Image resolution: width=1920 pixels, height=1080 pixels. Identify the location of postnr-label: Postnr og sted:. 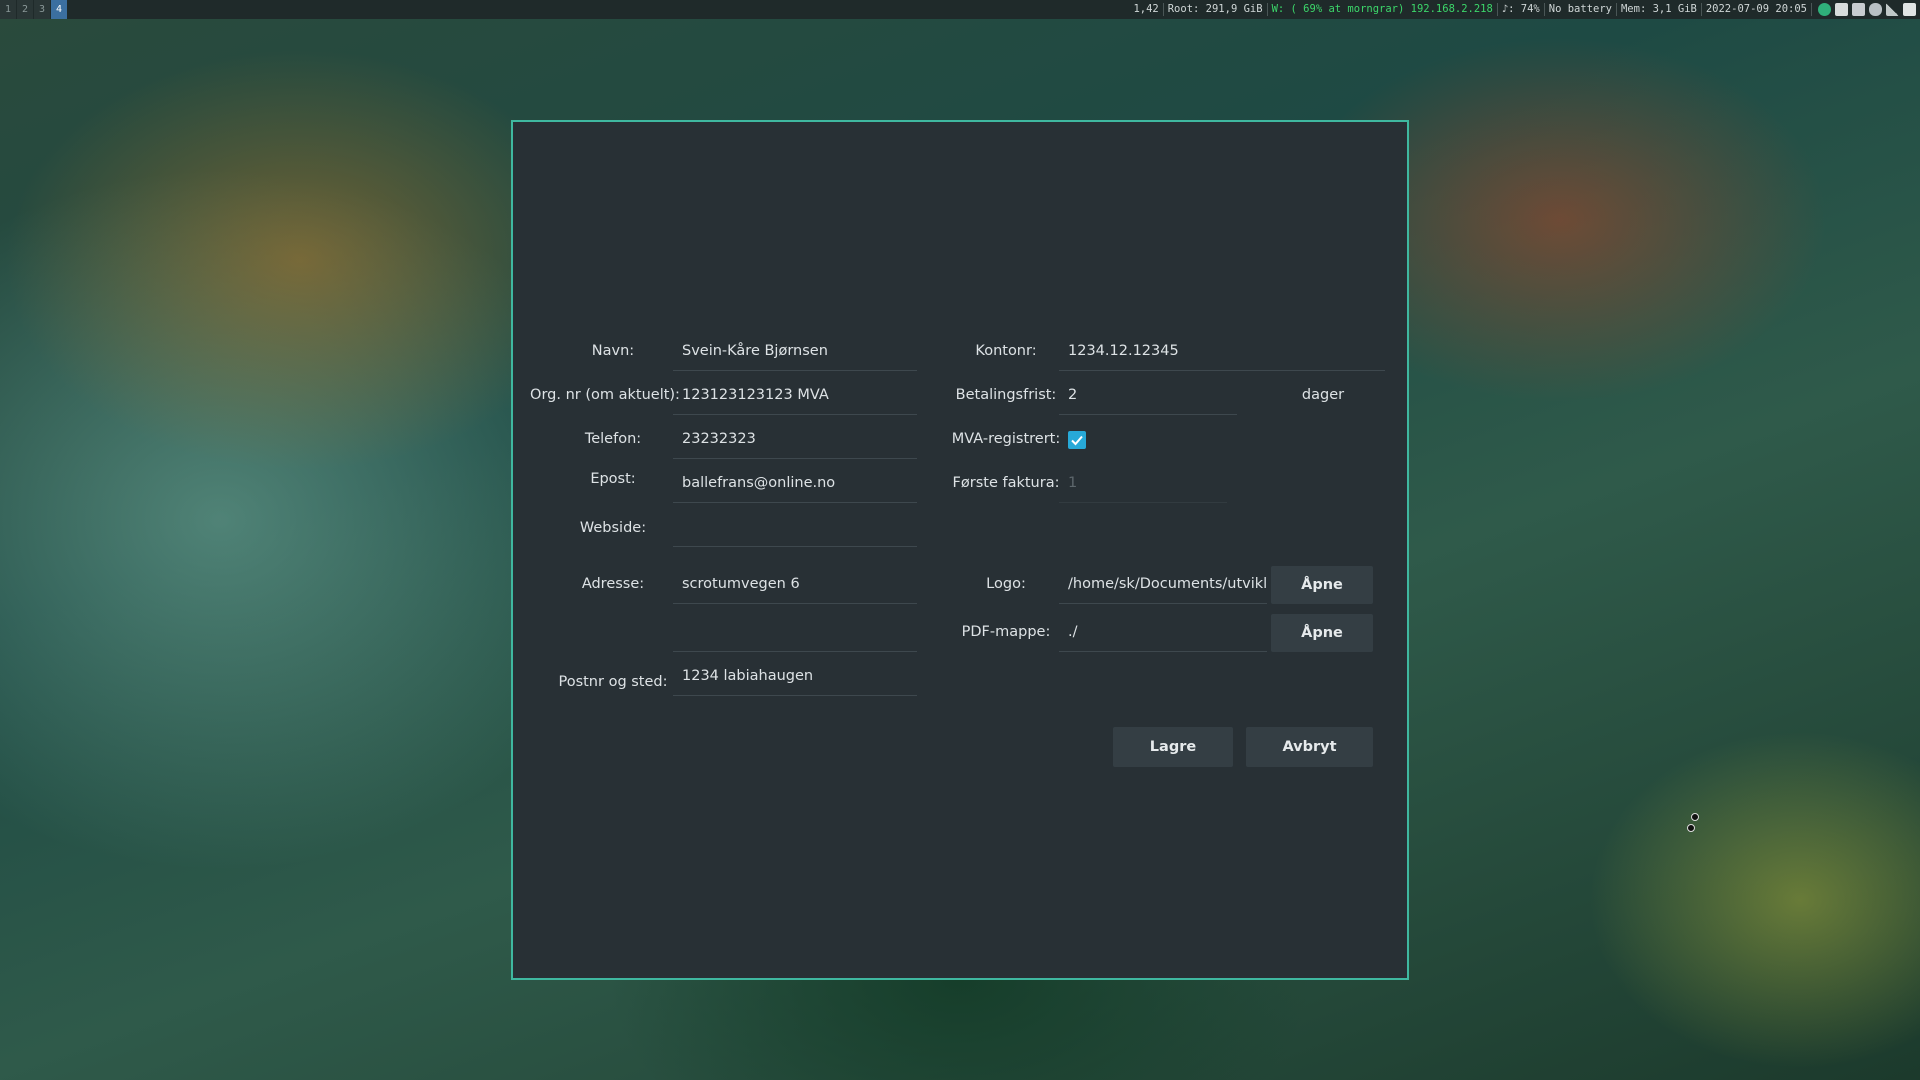
(613, 682).